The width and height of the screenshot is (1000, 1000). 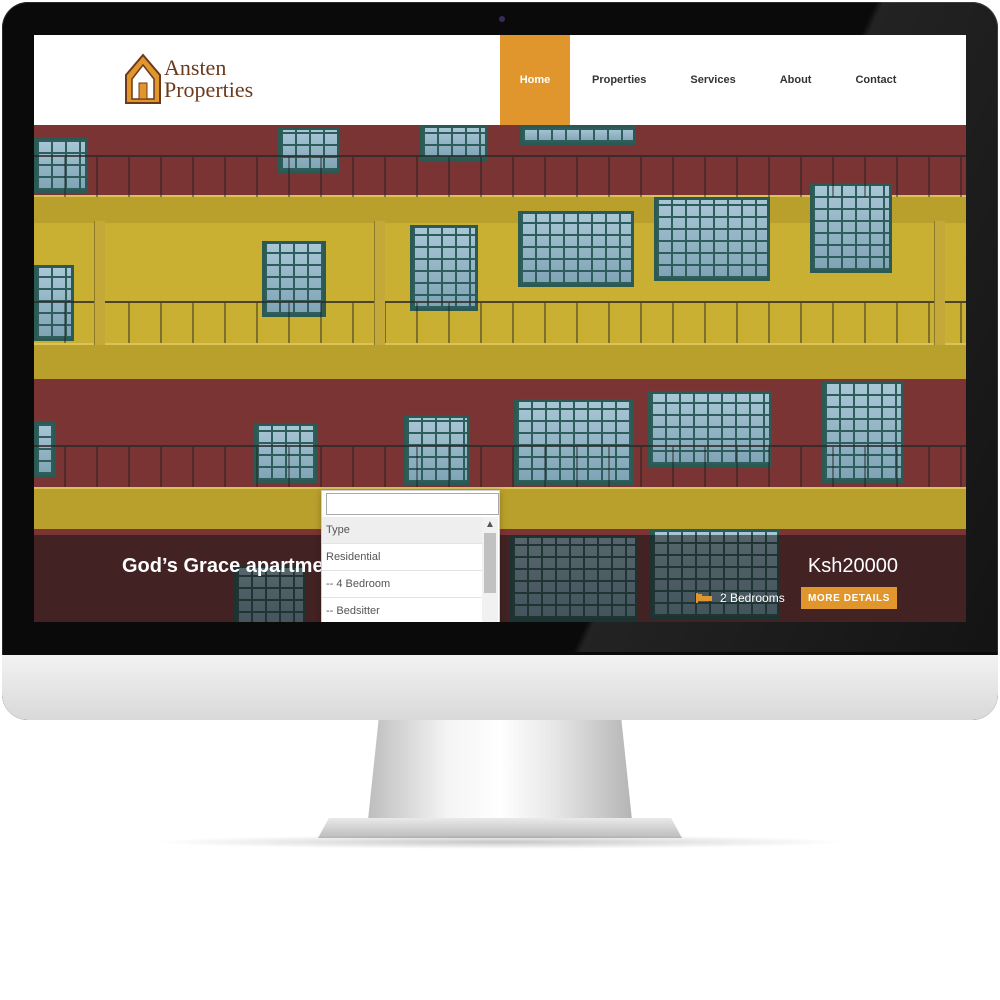 I want to click on scrollbar-thumb, so click(x=490, y=563).